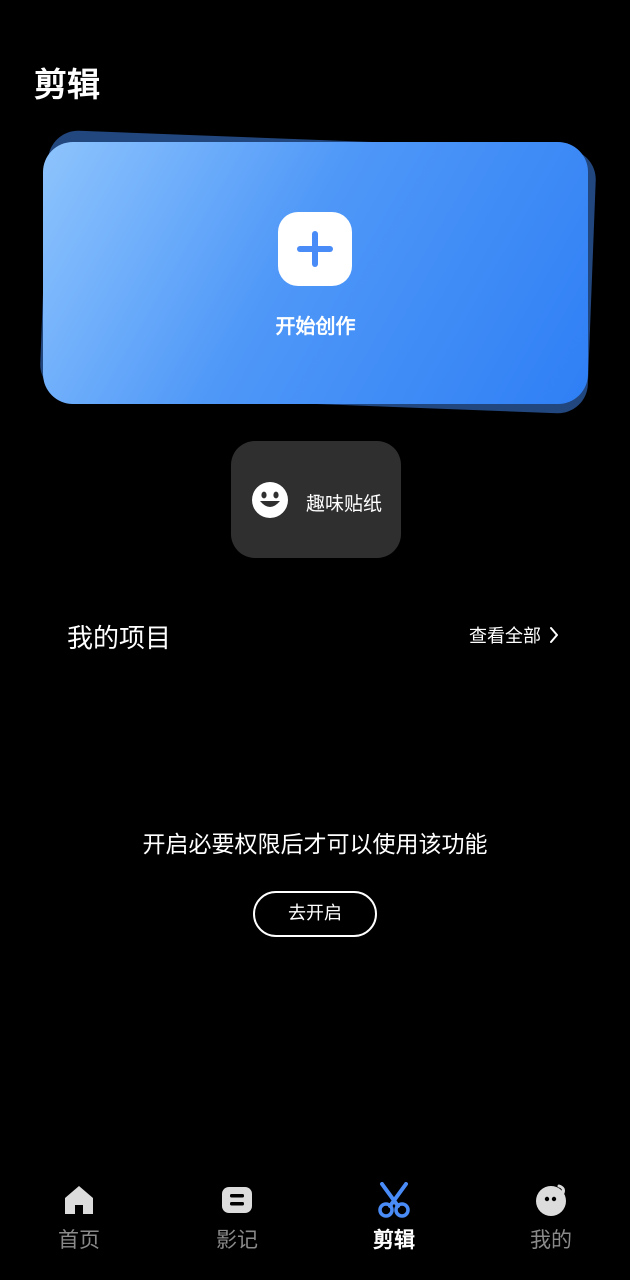 This screenshot has height=1280, width=630. What do you see at coordinates (237, 1200) in the screenshot?
I see `memories-icon` at bounding box center [237, 1200].